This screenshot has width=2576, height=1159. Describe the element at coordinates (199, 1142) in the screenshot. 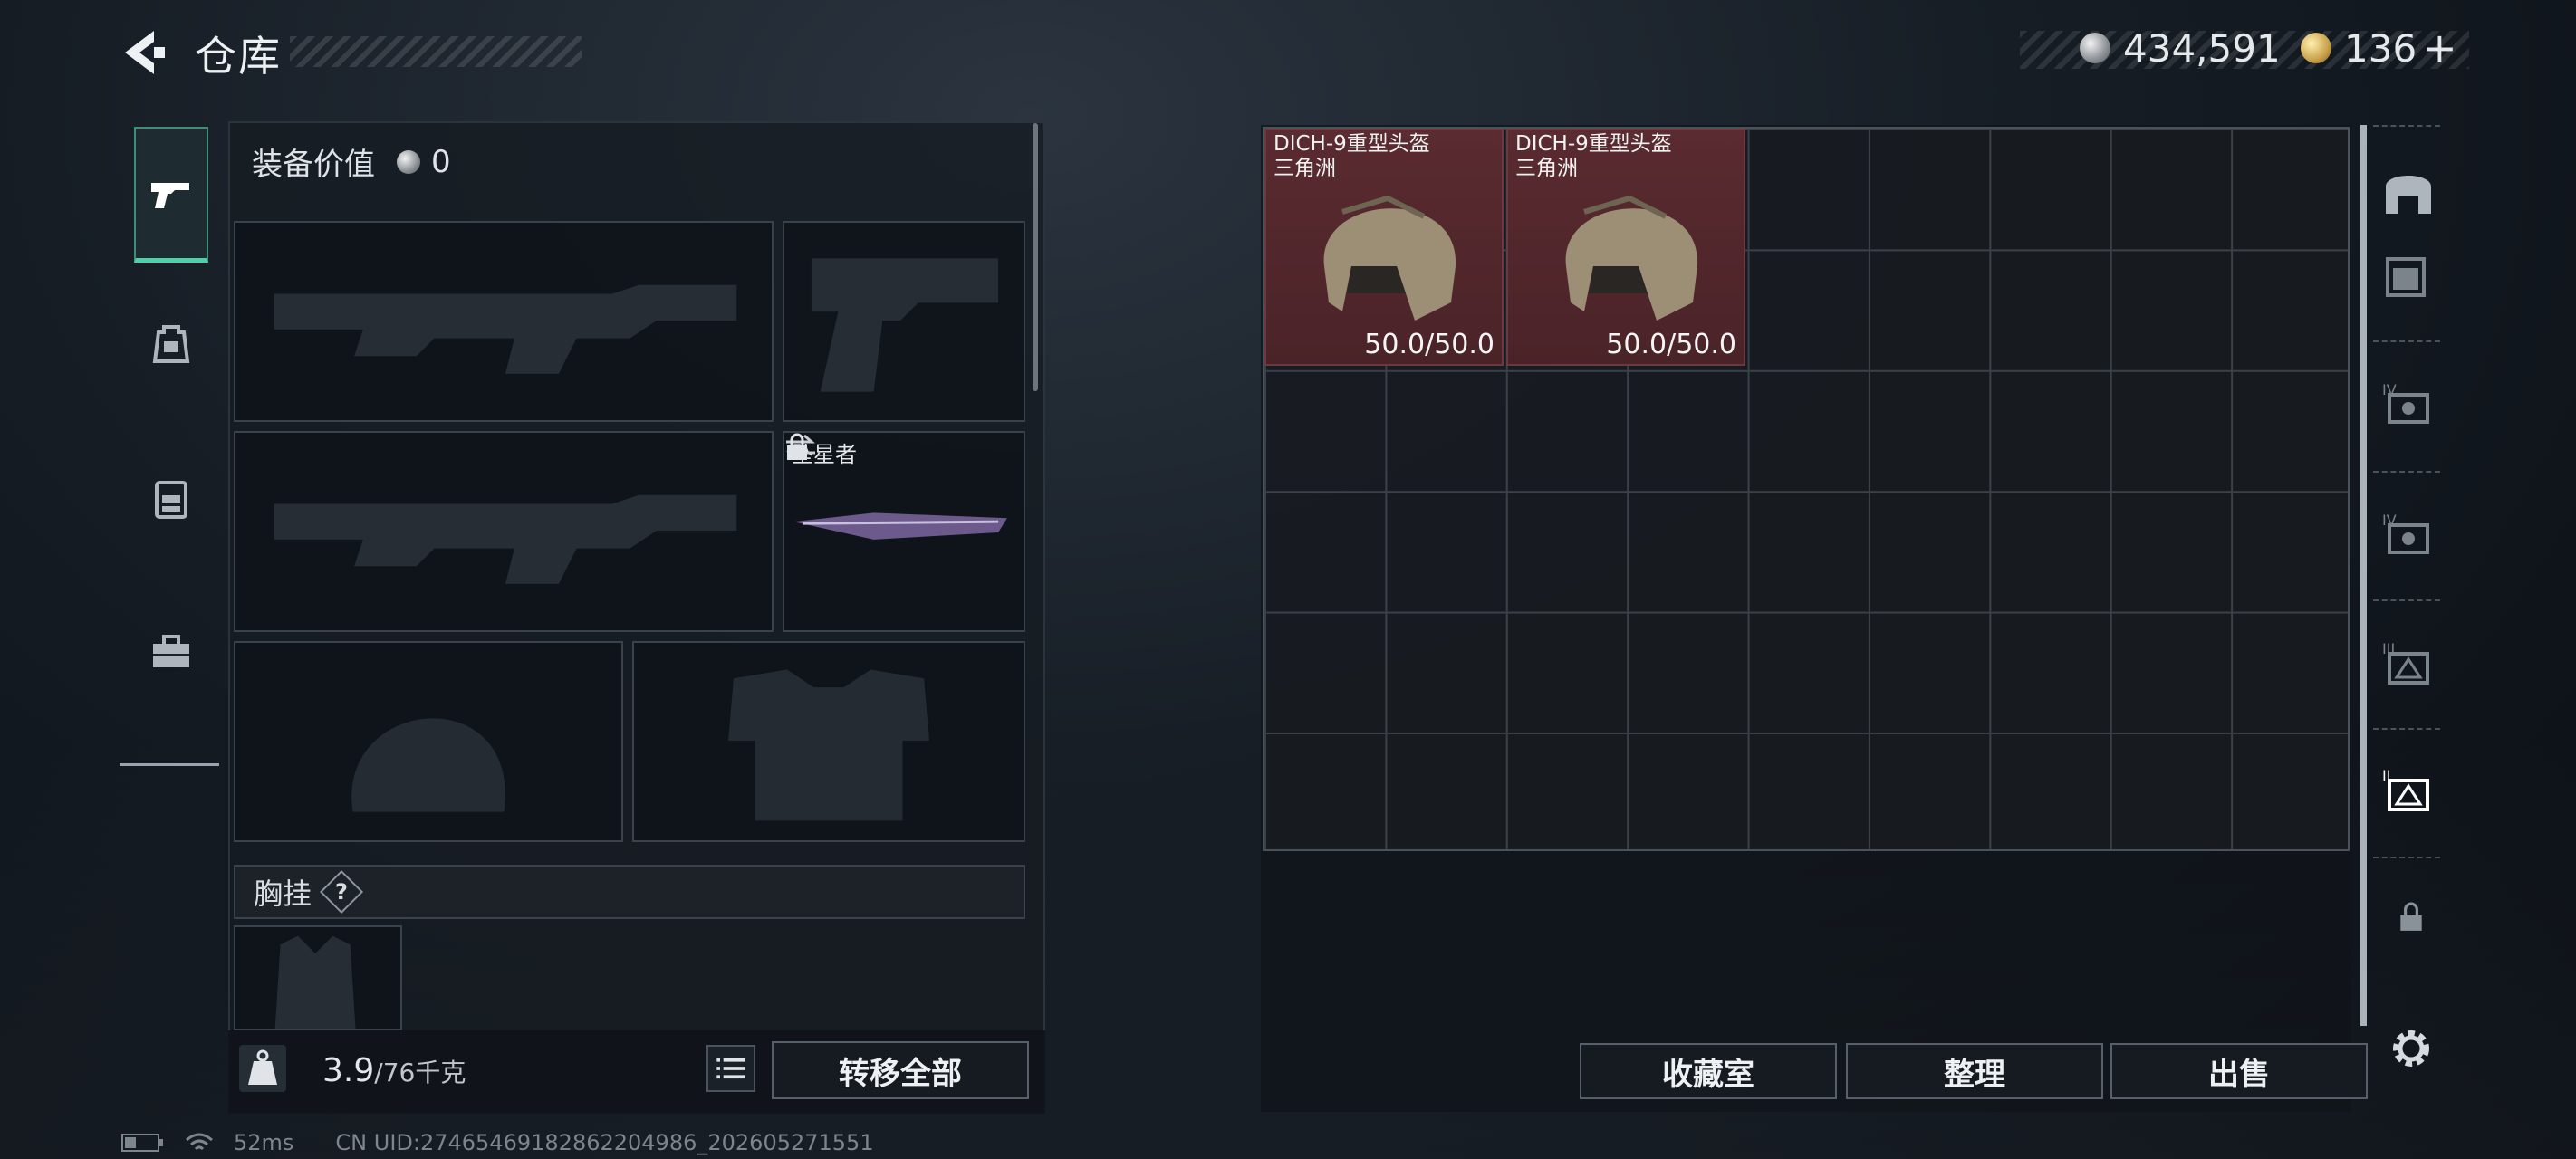

I see `wifi-icon` at that location.